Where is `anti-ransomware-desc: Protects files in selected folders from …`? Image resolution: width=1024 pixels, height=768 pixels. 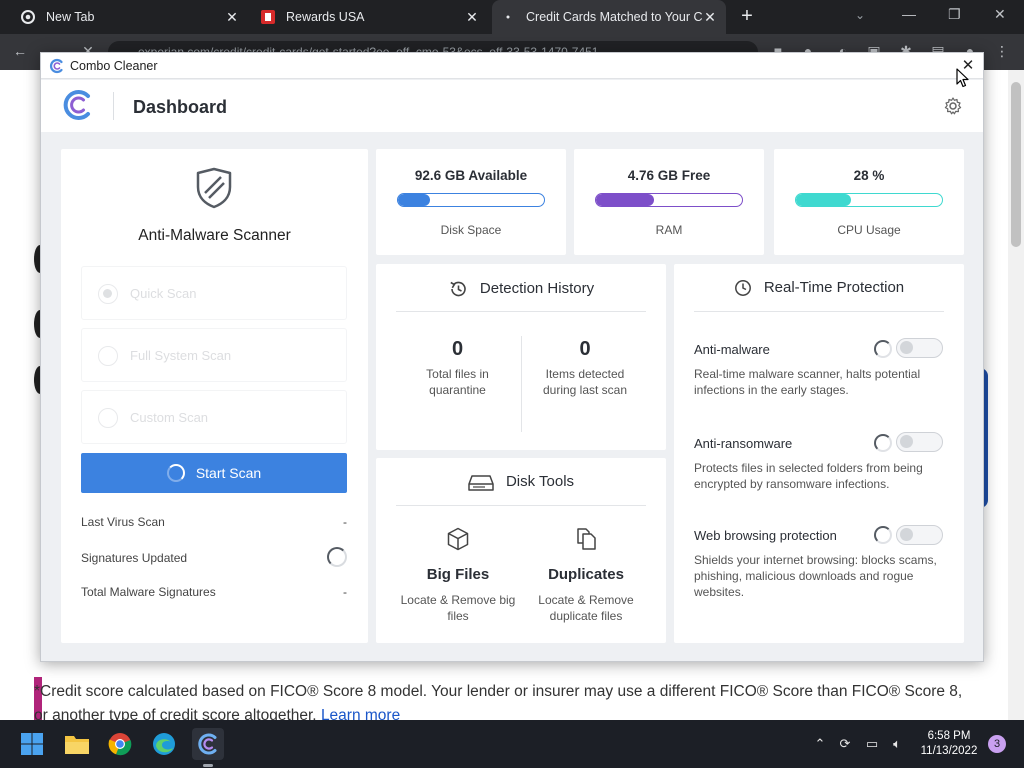 anti-ransomware-desc: Protects files in selected folders from … is located at coordinates (808, 476).